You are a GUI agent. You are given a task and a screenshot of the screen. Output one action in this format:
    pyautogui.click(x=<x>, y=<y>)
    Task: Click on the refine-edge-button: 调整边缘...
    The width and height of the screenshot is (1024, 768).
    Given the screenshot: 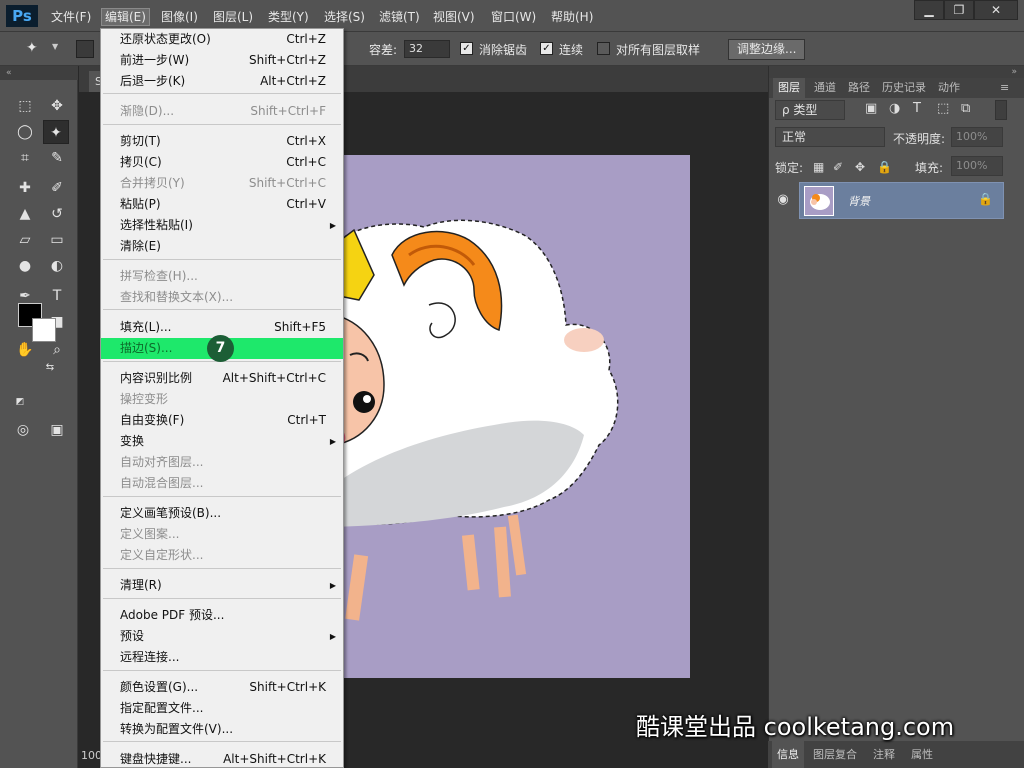 What is the action you would take?
    pyautogui.click(x=767, y=49)
    